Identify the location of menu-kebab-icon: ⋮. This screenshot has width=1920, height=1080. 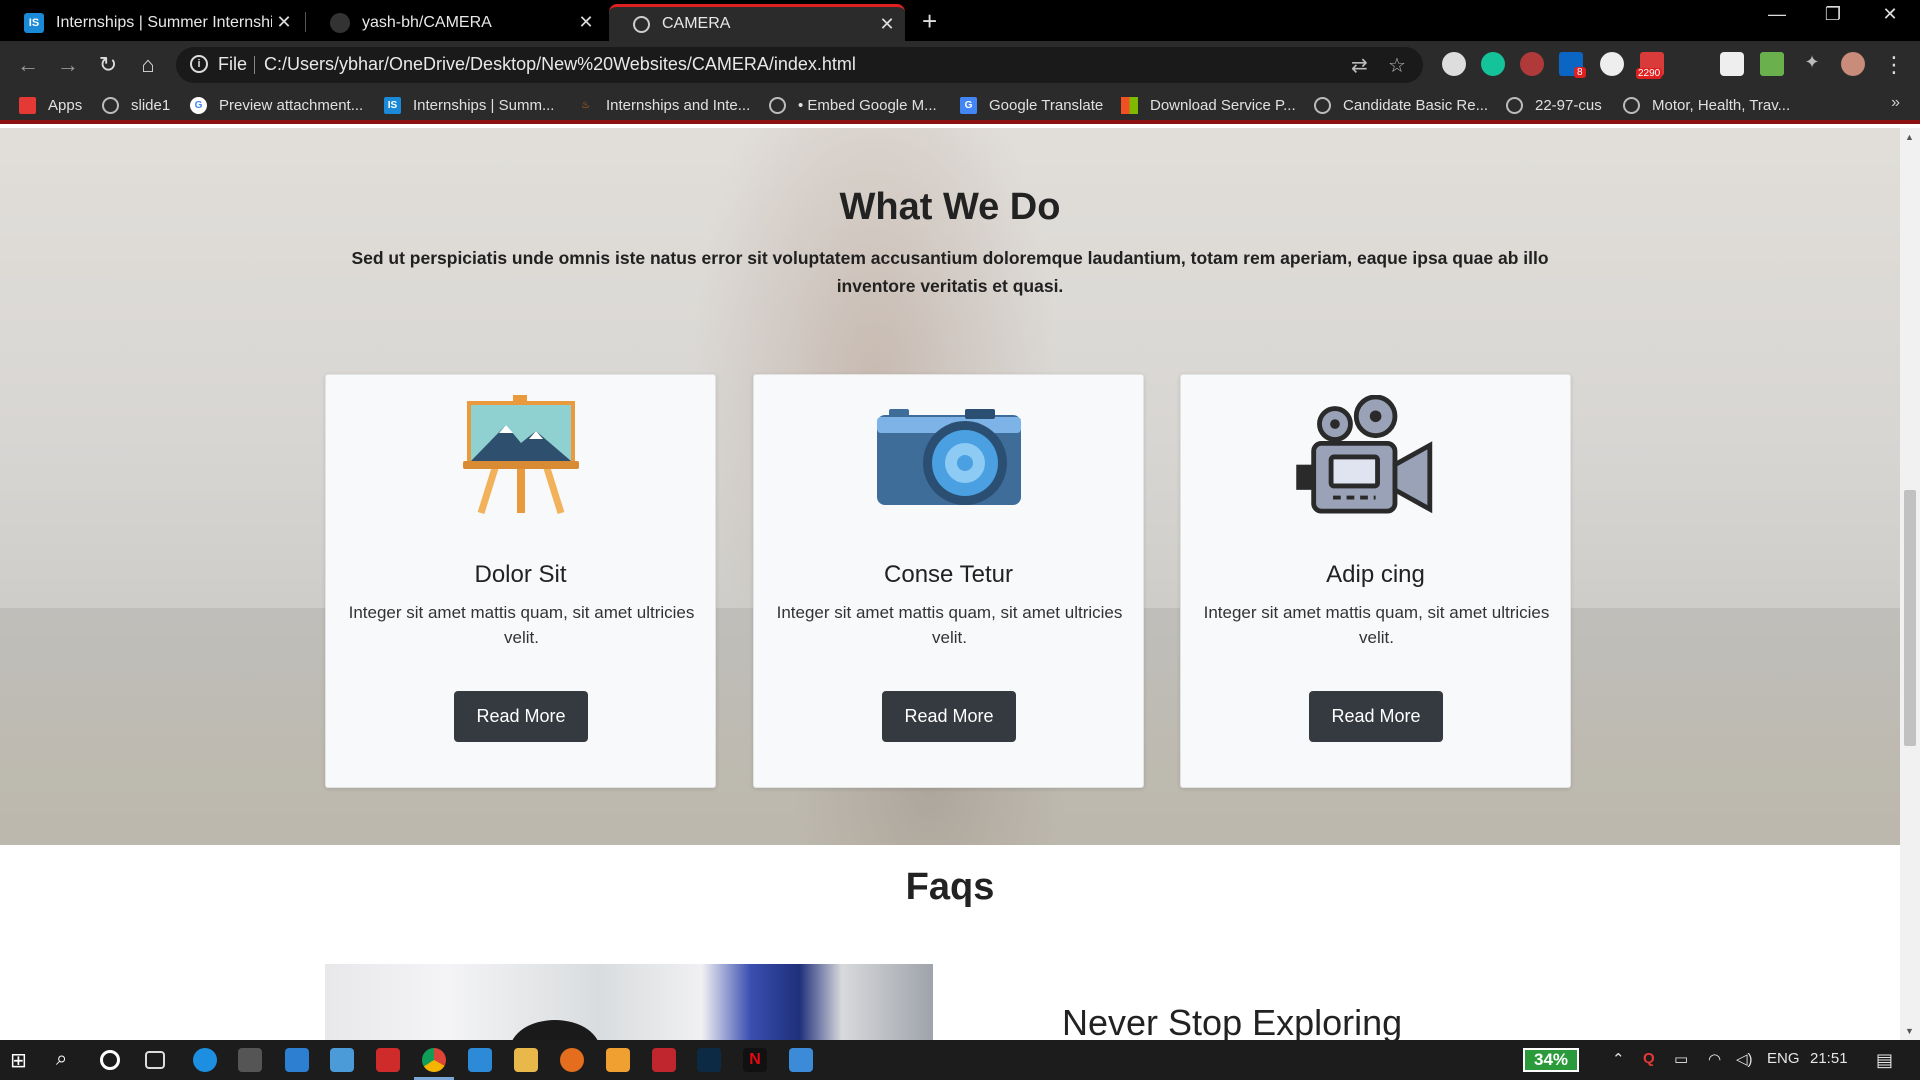
(1894, 65).